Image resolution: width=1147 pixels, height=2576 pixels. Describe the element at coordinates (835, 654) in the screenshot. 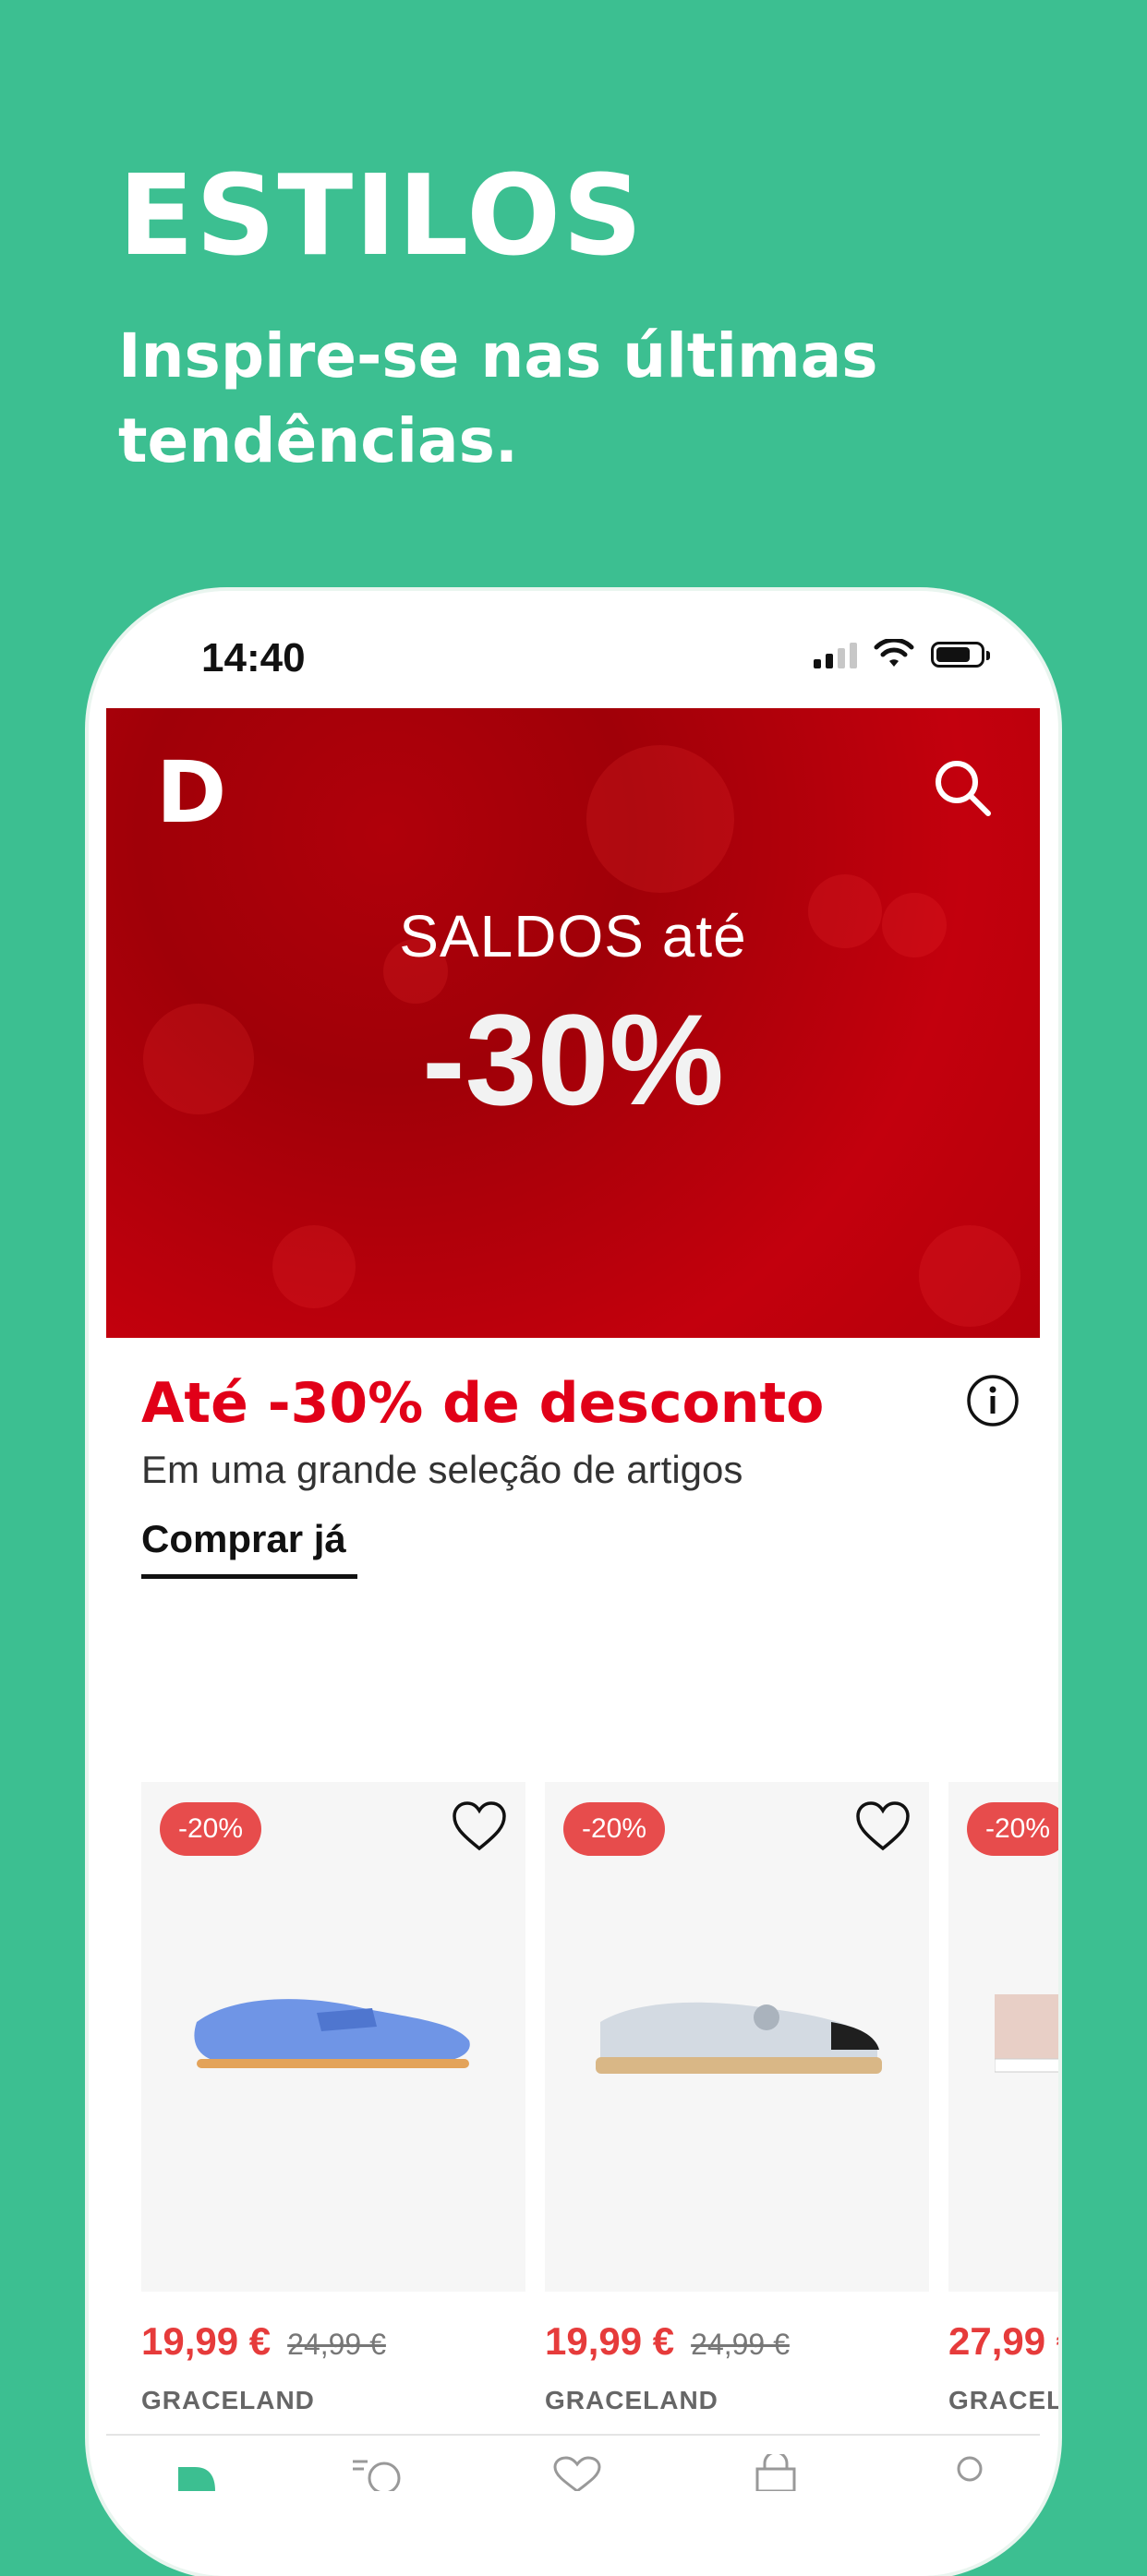

I see `cellular-signal-icon` at that location.